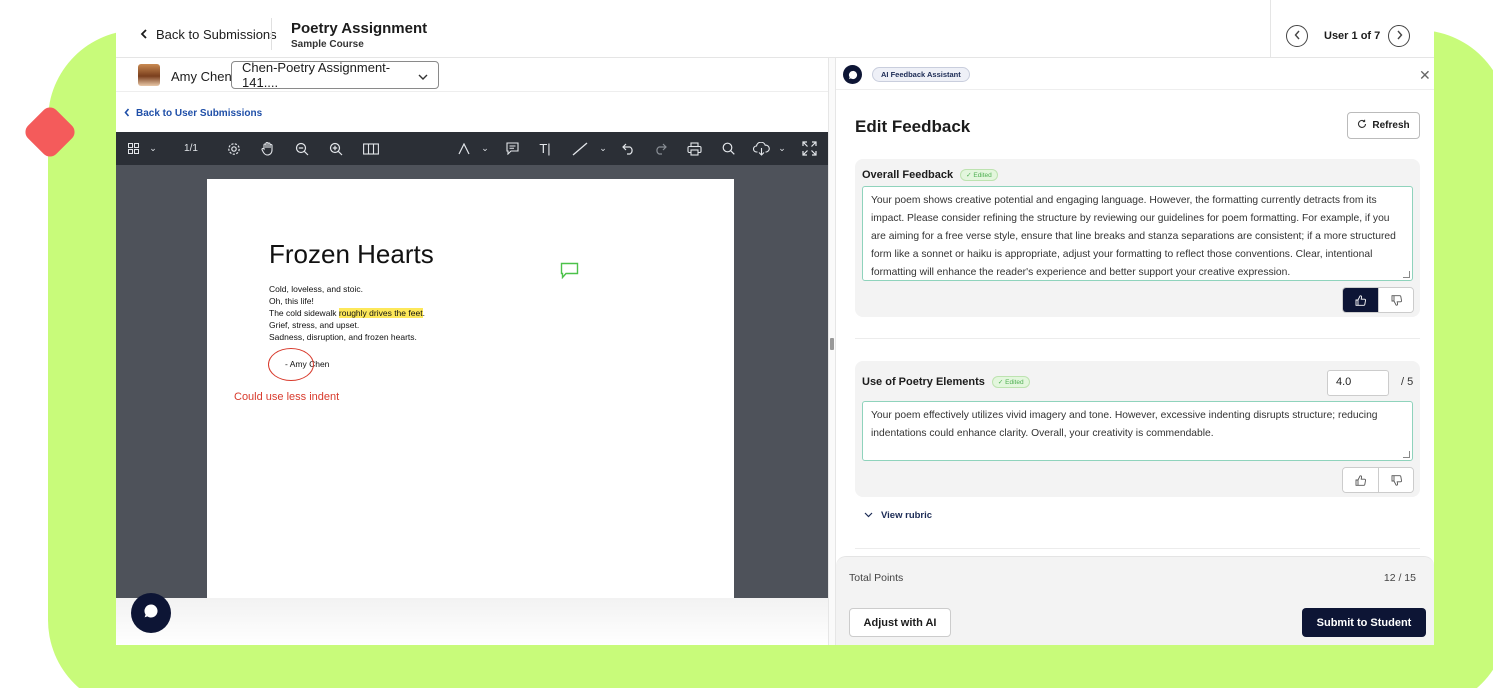 The width and height of the screenshot is (1493, 688). Describe the element at coordinates (908, 175) in the screenshot. I see `overall-feedback-label: Overall Feedback` at that location.